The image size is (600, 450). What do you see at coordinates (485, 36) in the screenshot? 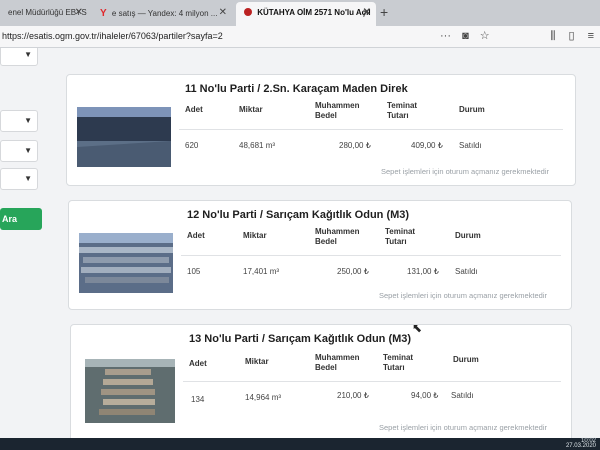
I see `bookmark-star-icon: ☆` at bounding box center [485, 36].